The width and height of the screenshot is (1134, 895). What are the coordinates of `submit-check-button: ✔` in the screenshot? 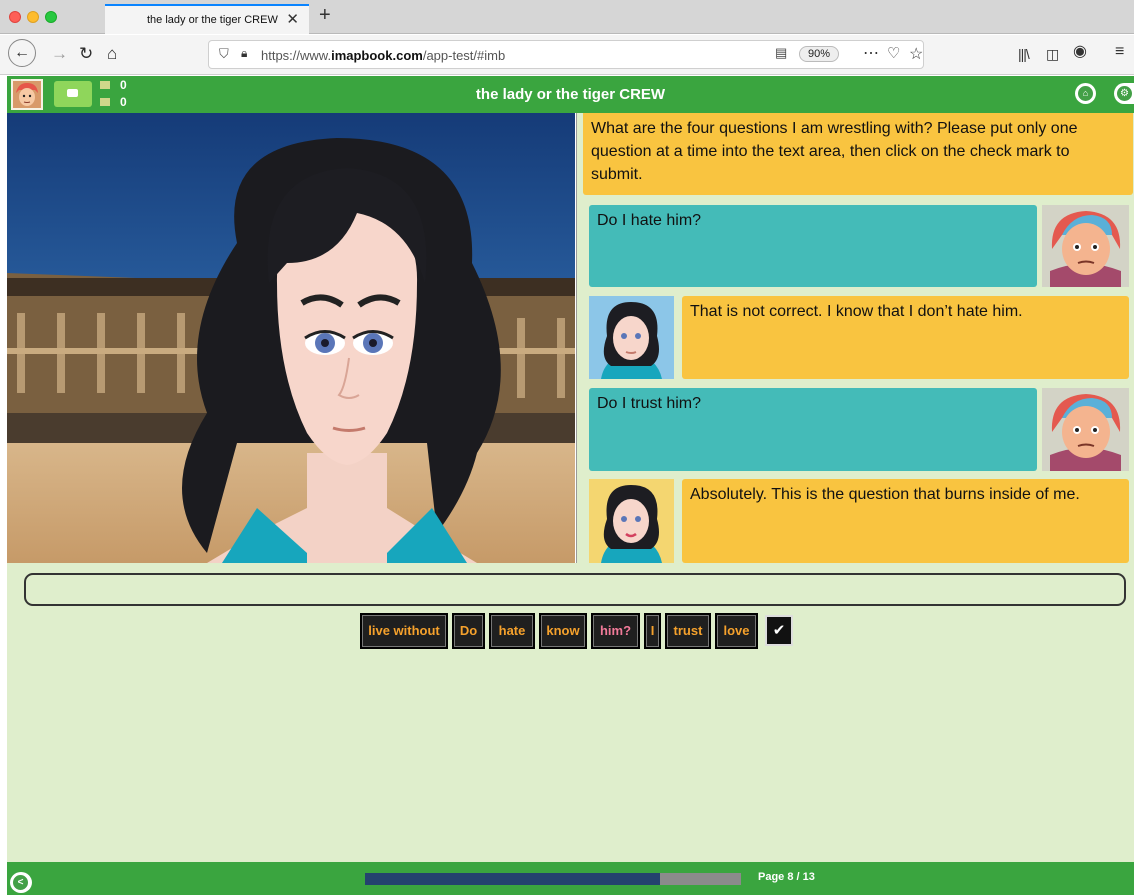 It's located at (779, 630).